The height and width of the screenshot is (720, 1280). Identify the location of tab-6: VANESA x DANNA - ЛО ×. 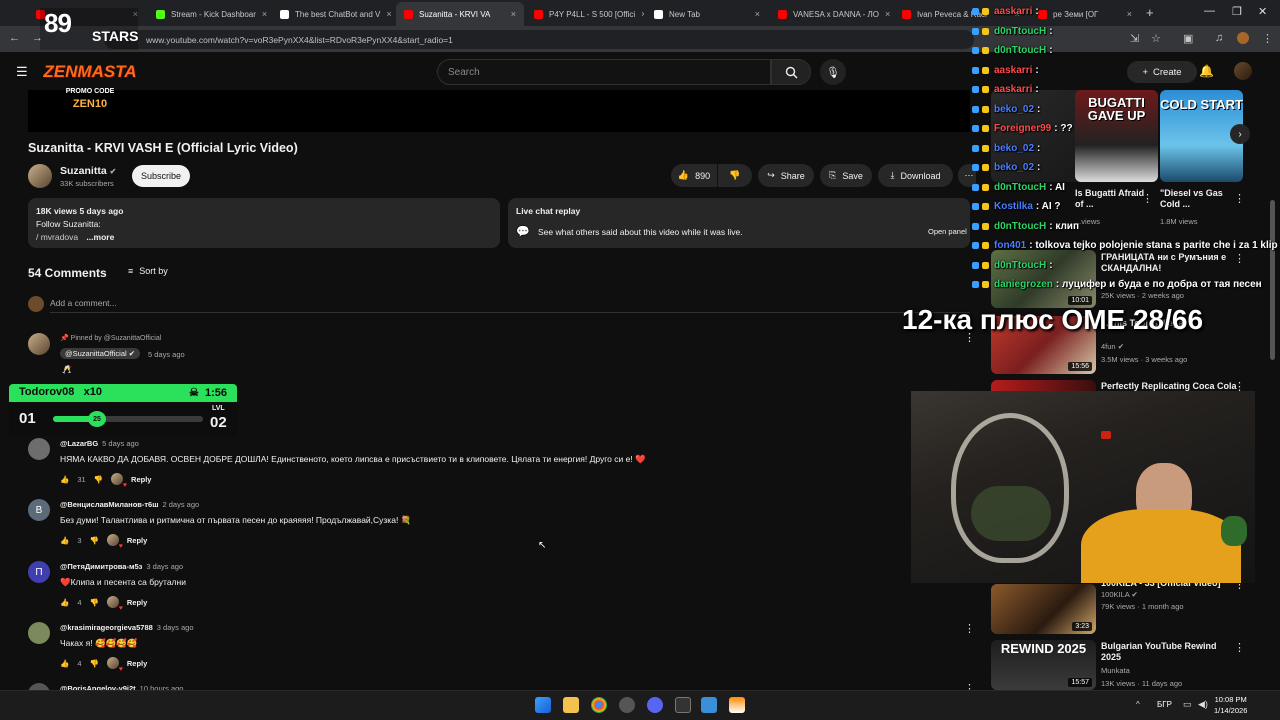
(831, 14).